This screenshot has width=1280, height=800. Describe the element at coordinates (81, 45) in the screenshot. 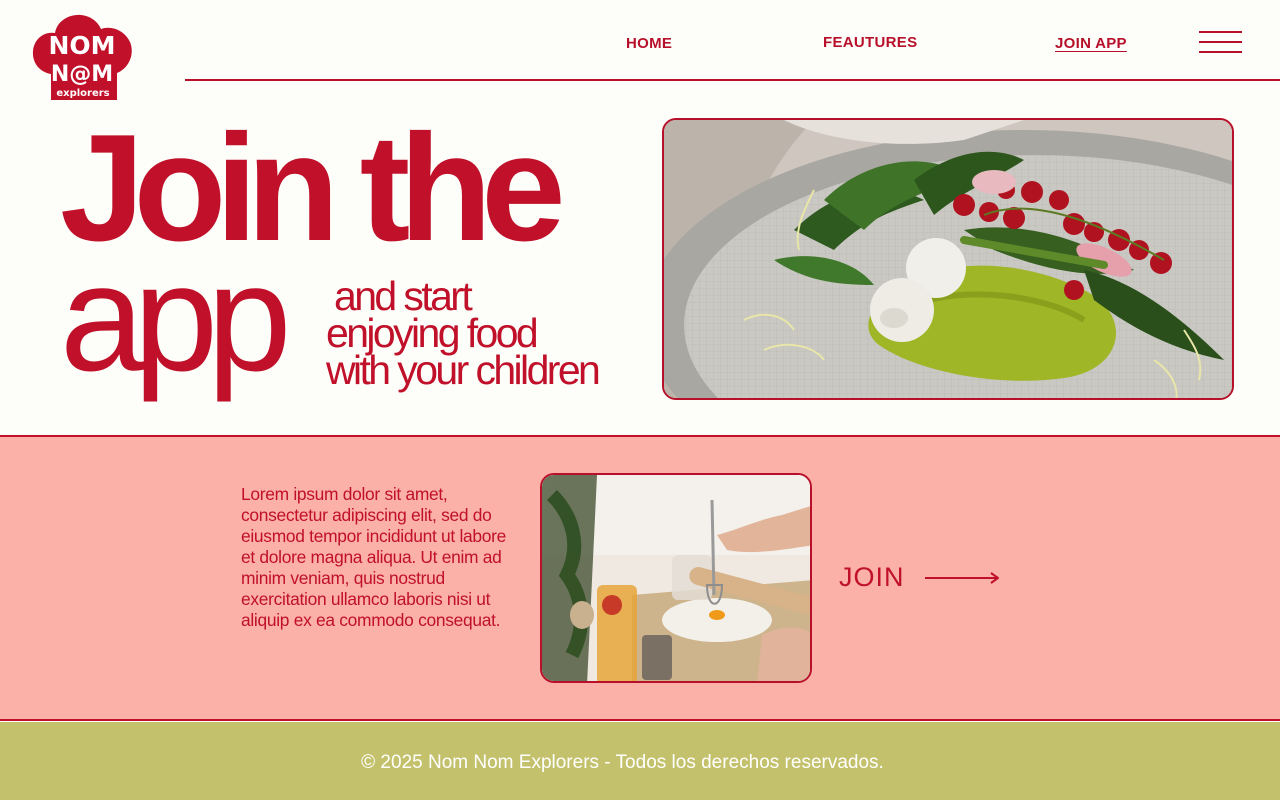

I see `logo-text-nom: NOM` at that location.